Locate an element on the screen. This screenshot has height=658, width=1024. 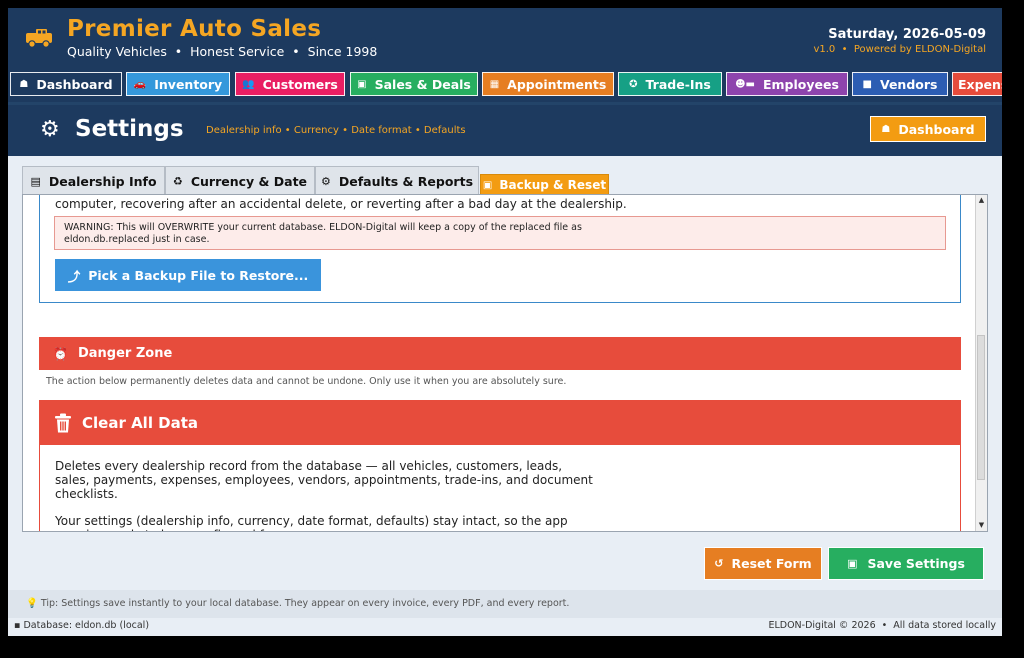
tab-dealership-info: ▤ Dealership Info is located at coordinates (93, 180).